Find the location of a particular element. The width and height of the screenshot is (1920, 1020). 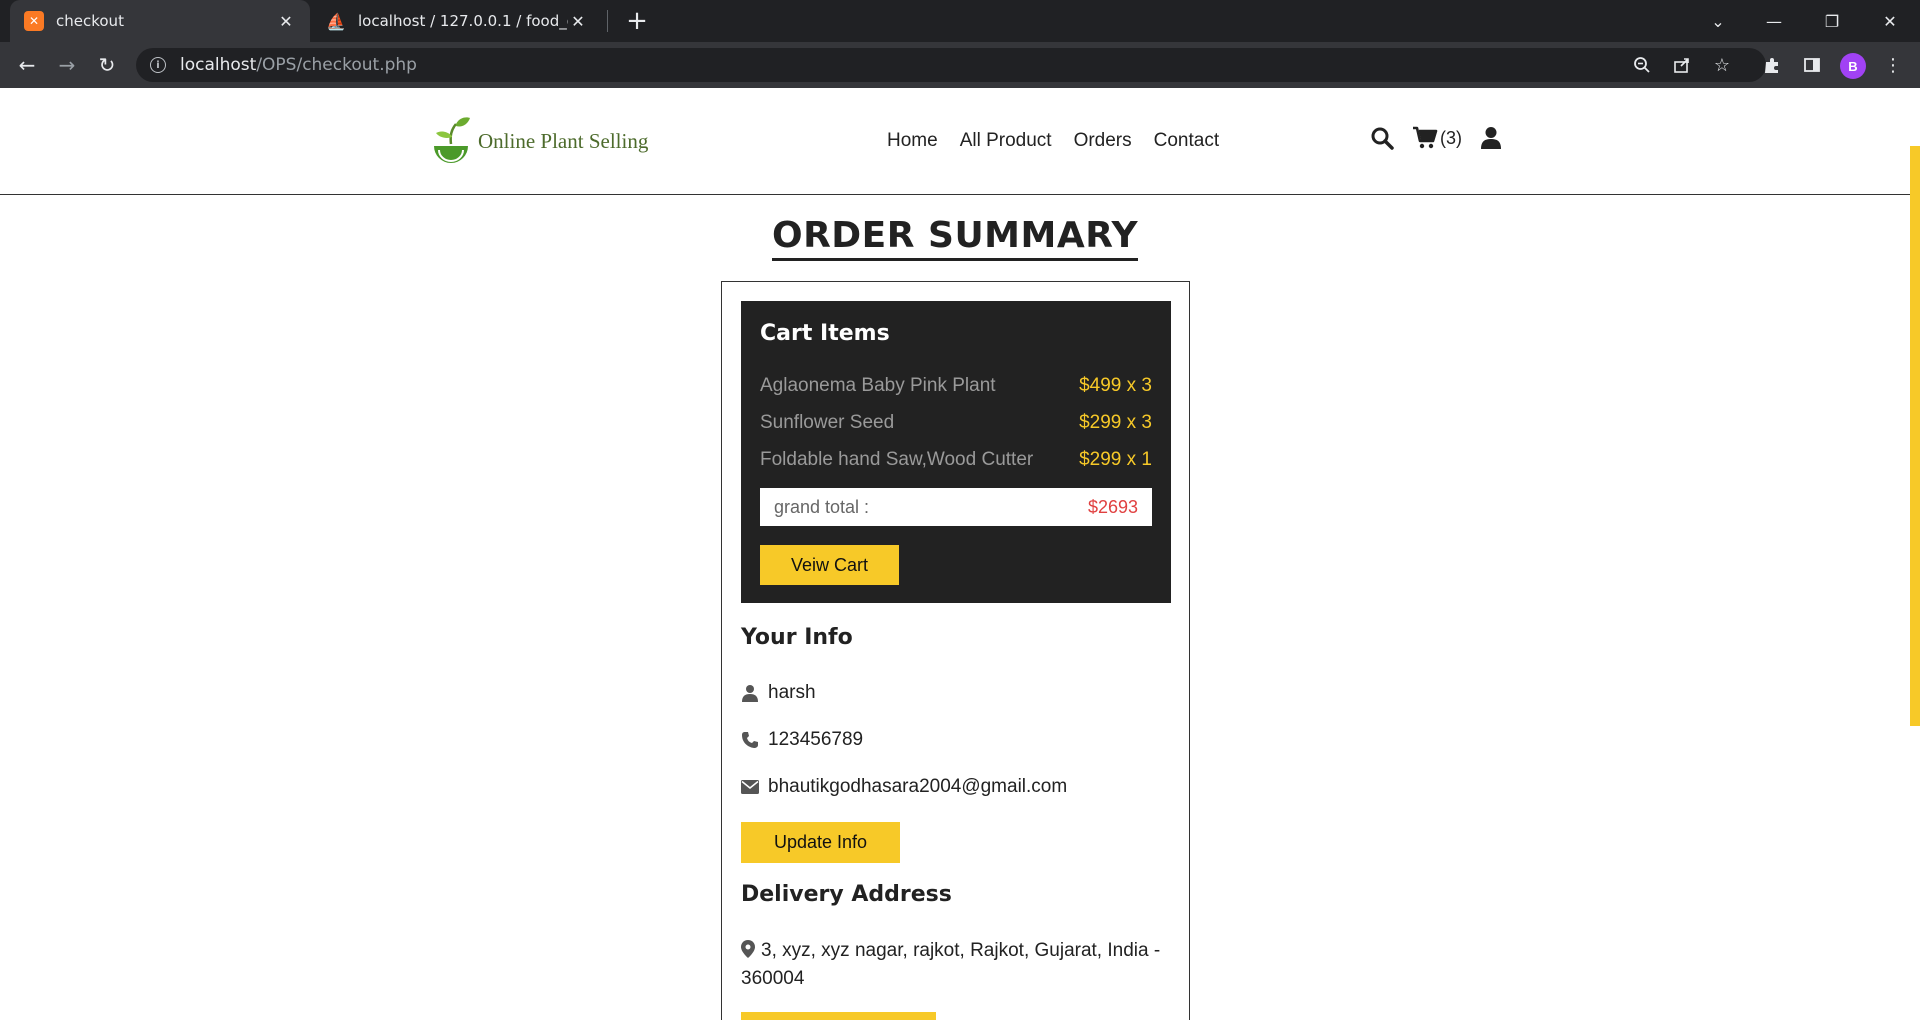

grand-total-label: grand total : is located at coordinates (822, 506).